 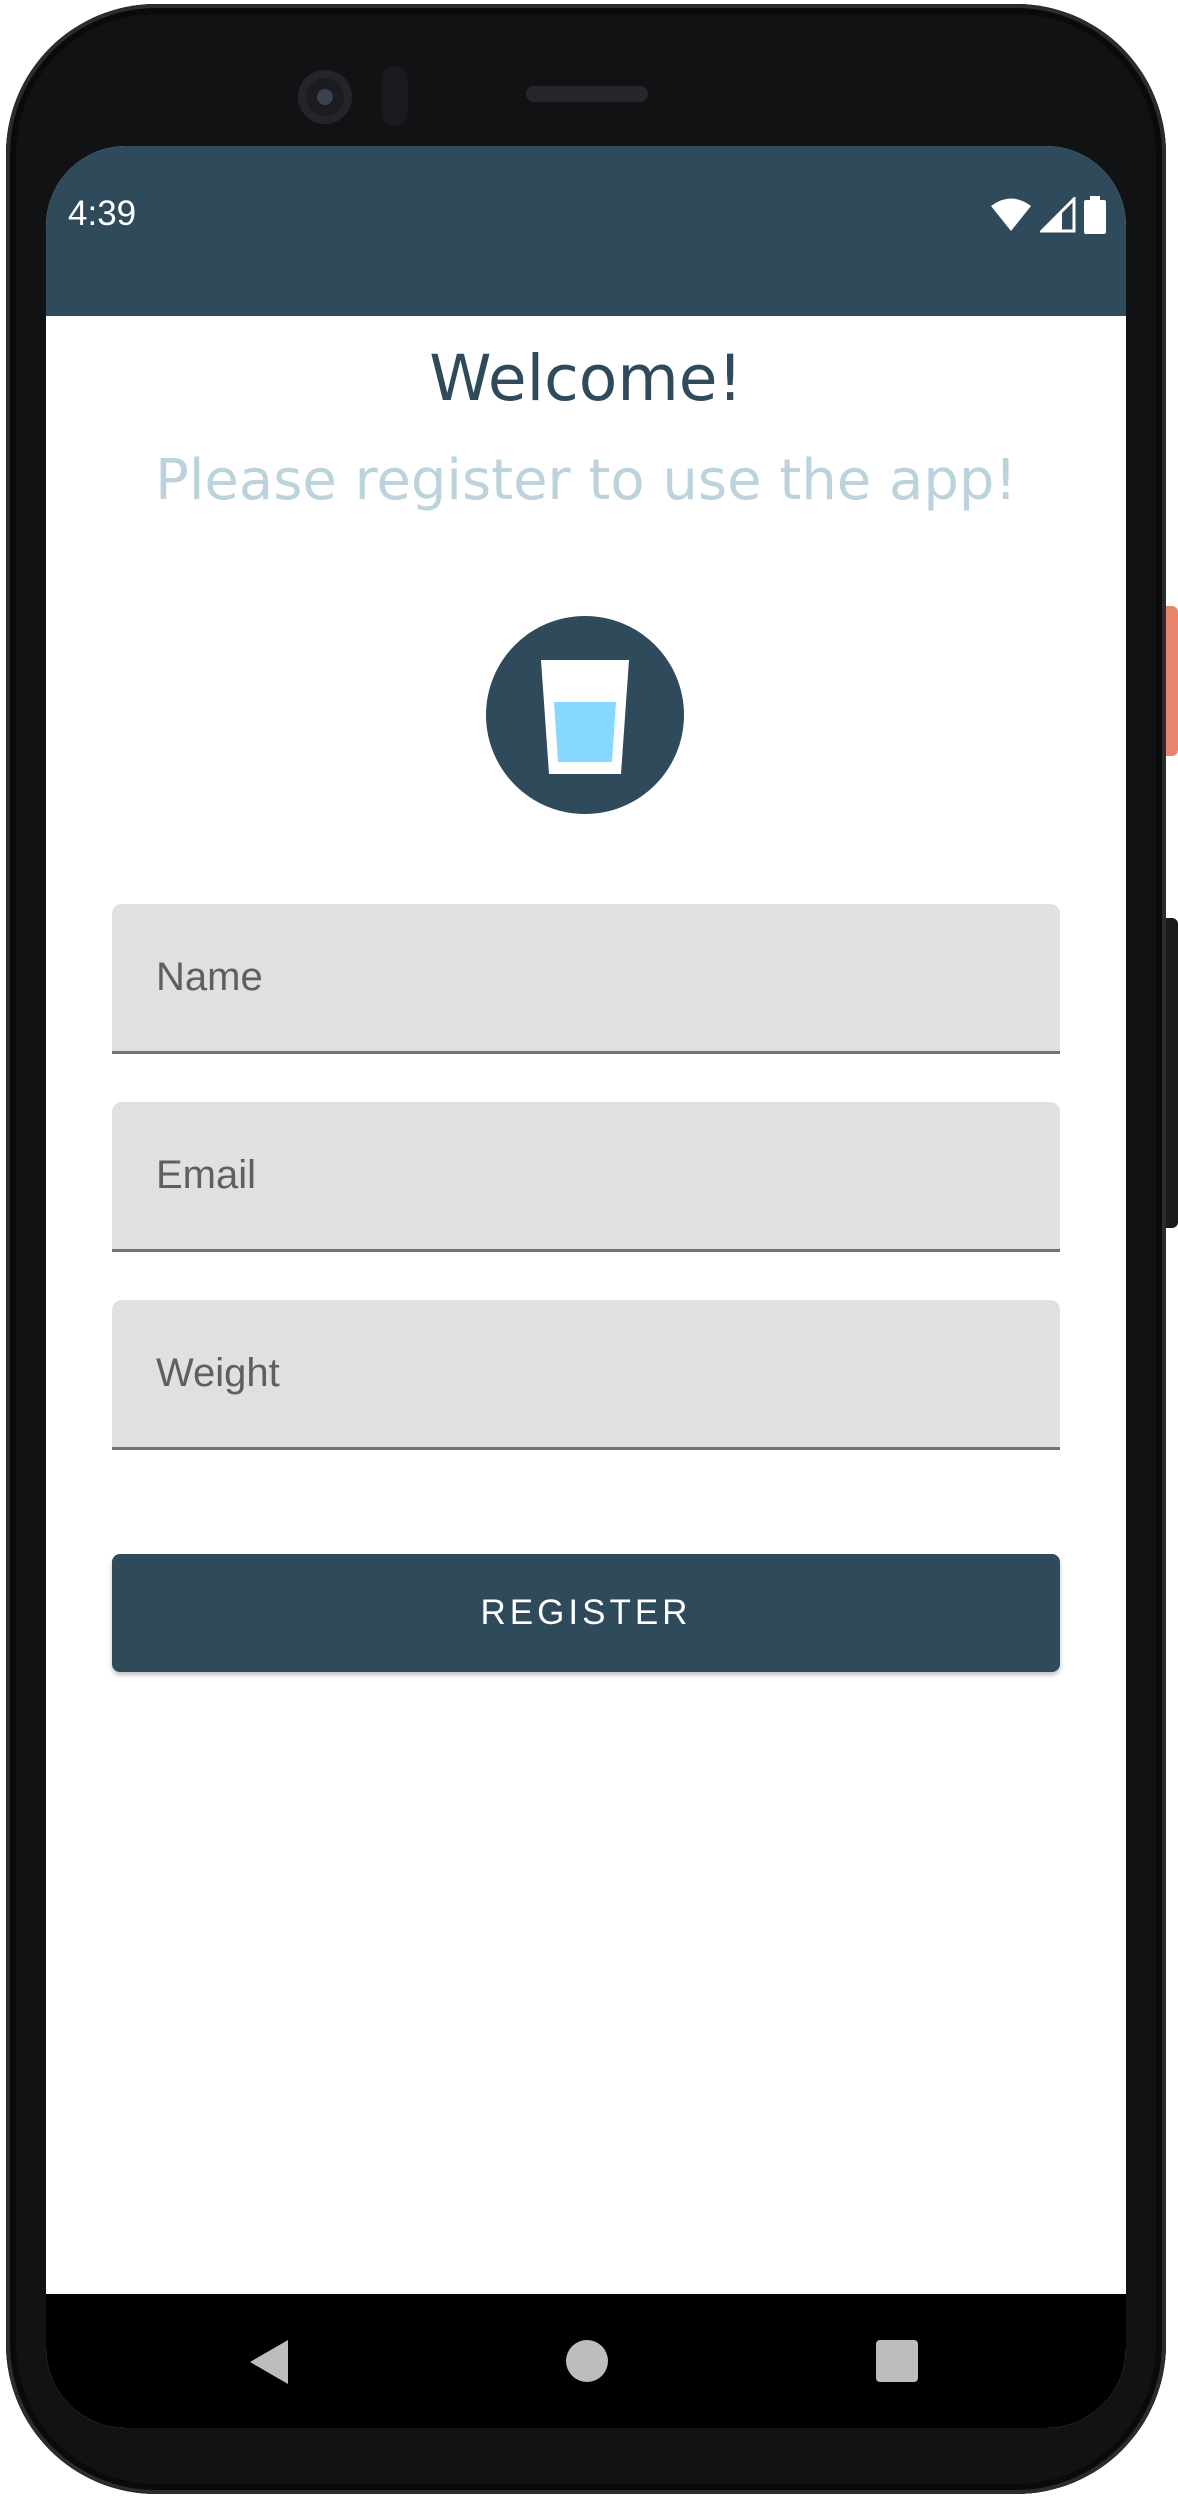 What do you see at coordinates (395, 96) in the screenshot?
I see `proximity-sensor` at bounding box center [395, 96].